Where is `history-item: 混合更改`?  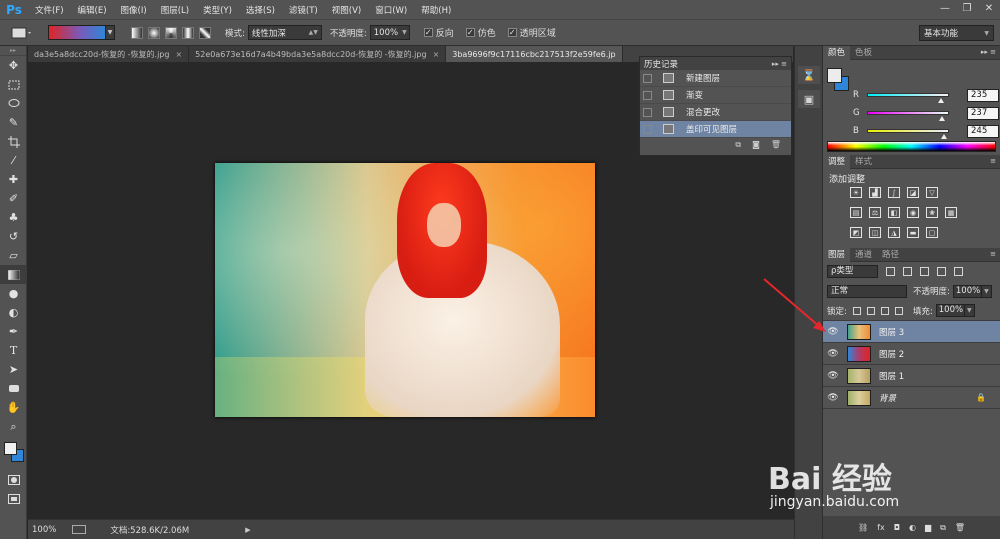
history-item: 混合更改 is located at coordinates (715, 112).